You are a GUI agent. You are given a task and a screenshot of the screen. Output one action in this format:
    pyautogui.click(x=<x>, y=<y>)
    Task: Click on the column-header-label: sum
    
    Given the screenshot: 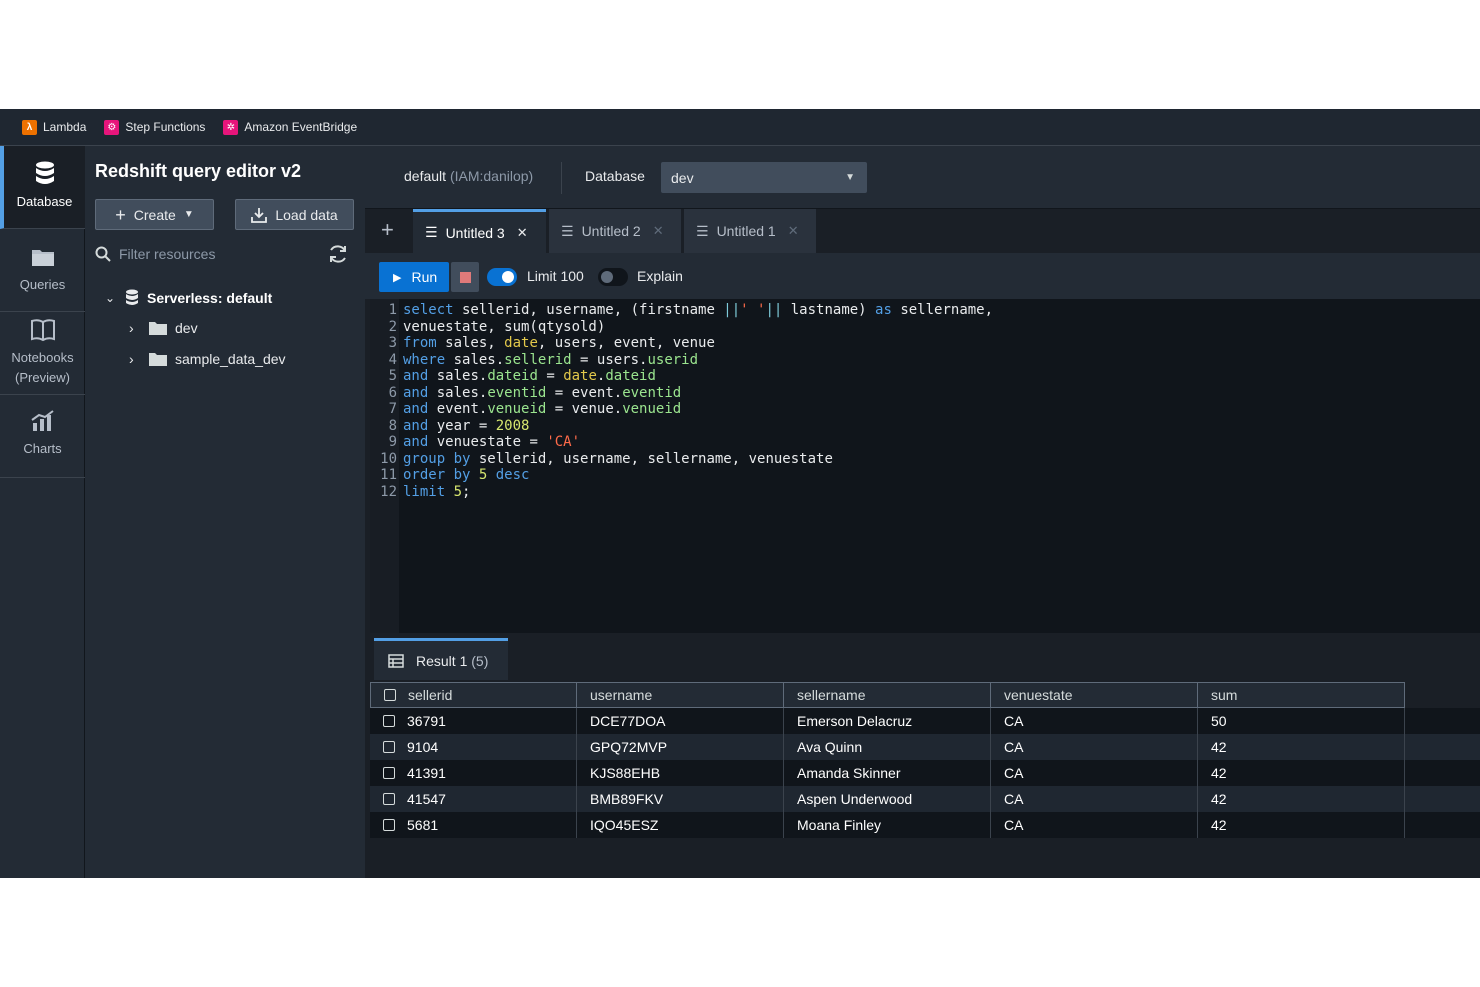 What is the action you would take?
    pyautogui.click(x=1224, y=695)
    